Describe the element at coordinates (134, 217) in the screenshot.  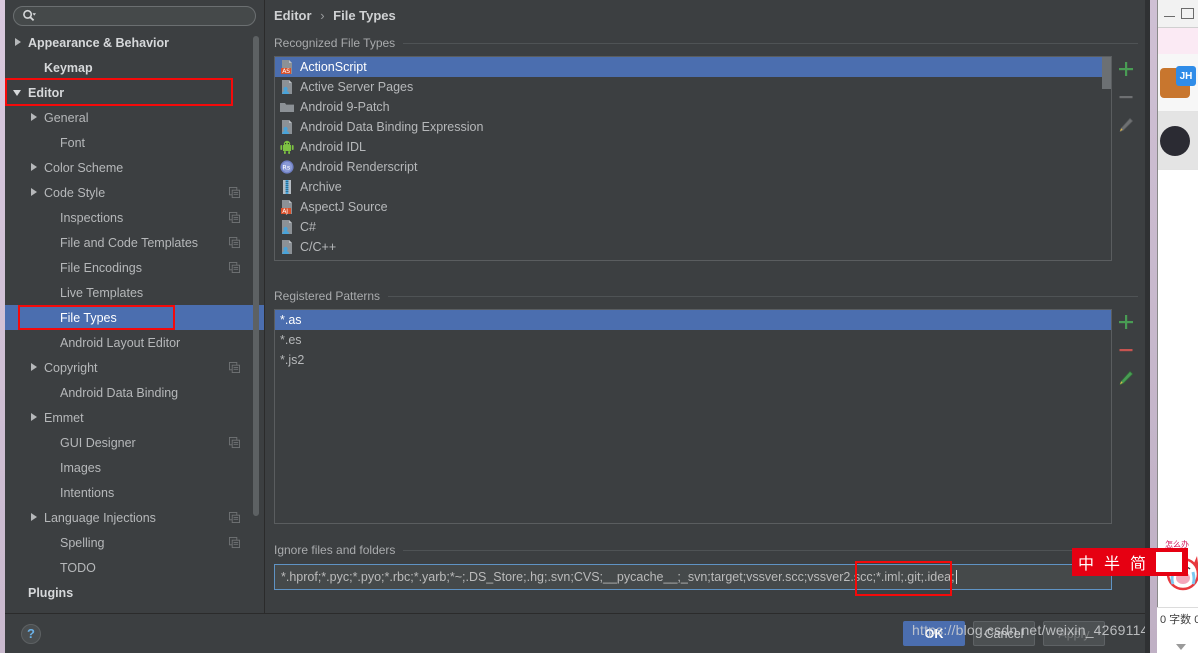
I see `sidebar-item-inspections: Inspections` at that location.